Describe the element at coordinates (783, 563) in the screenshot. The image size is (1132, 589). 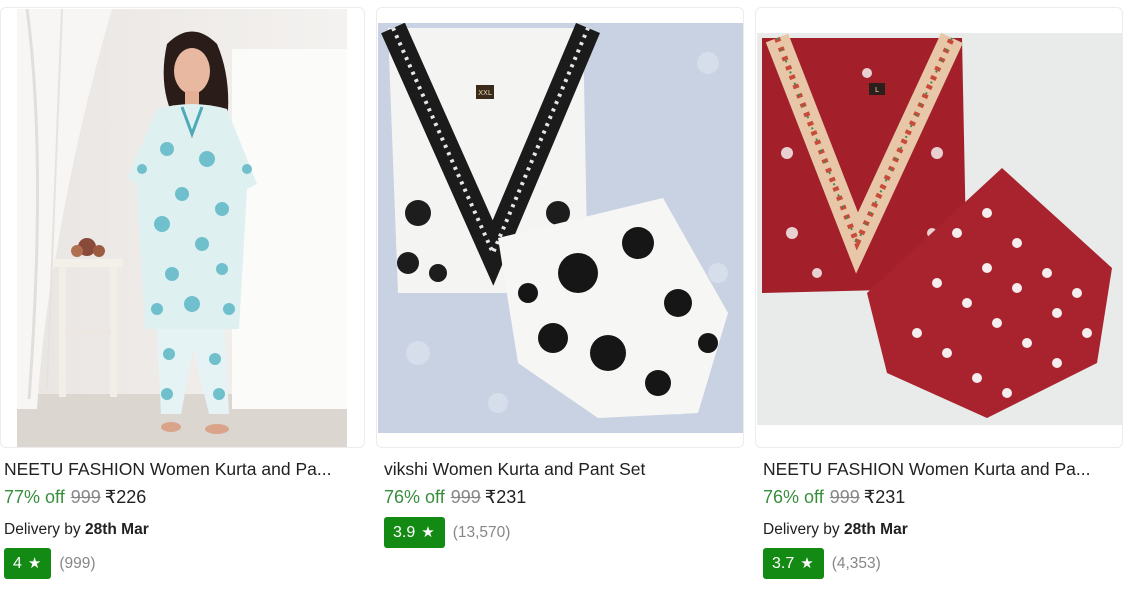
I see `rating-value: 3.7` at that location.